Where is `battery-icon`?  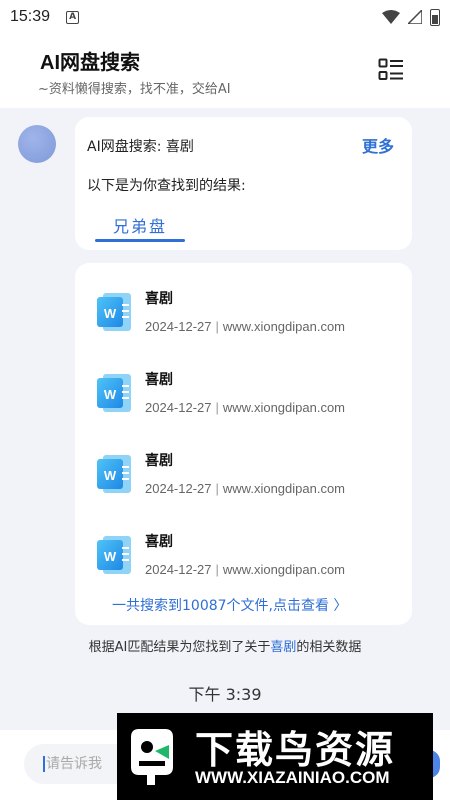 battery-icon is located at coordinates (435, 17).